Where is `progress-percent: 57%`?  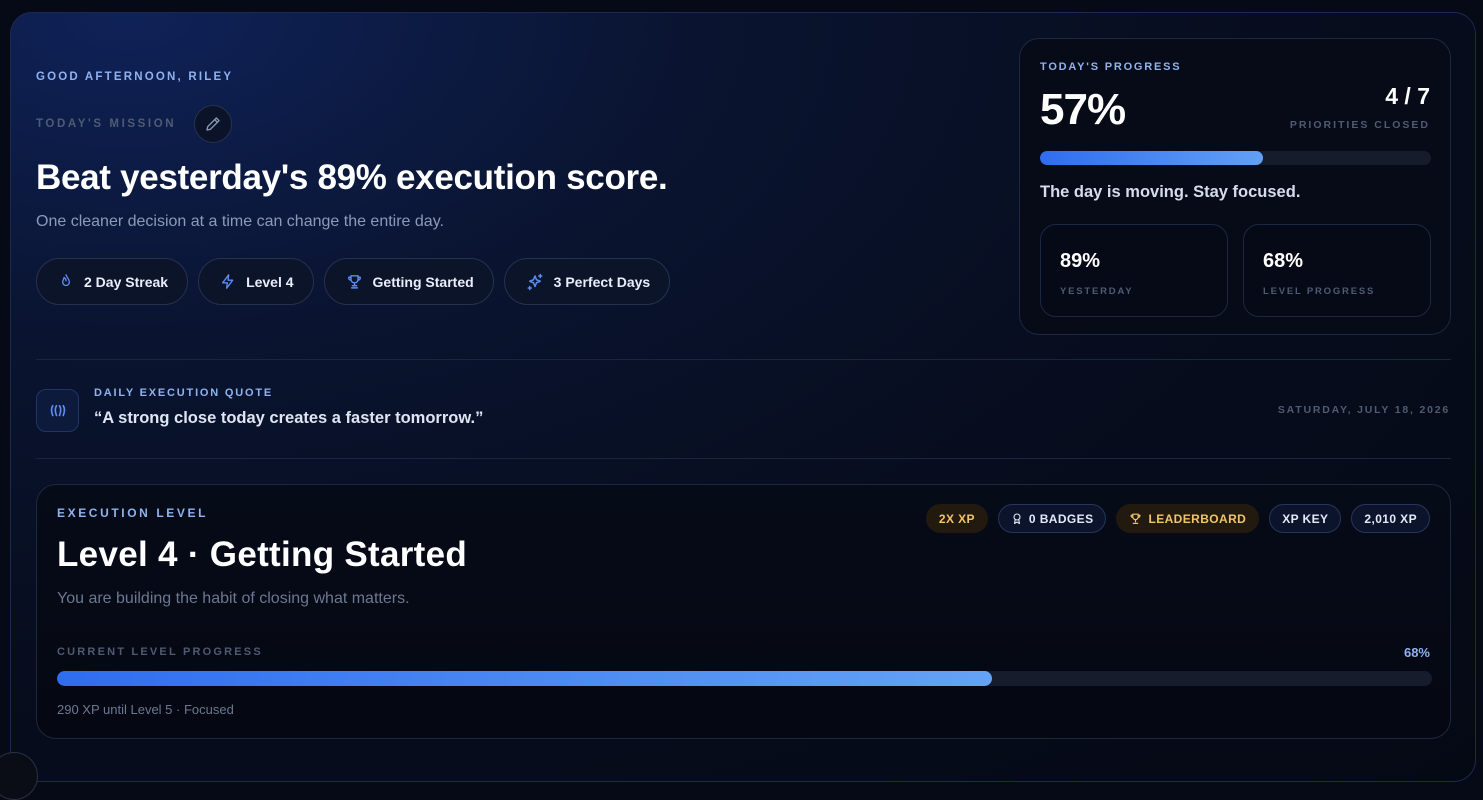
progress-percent: 57% is located at coordinates (1083, 109).